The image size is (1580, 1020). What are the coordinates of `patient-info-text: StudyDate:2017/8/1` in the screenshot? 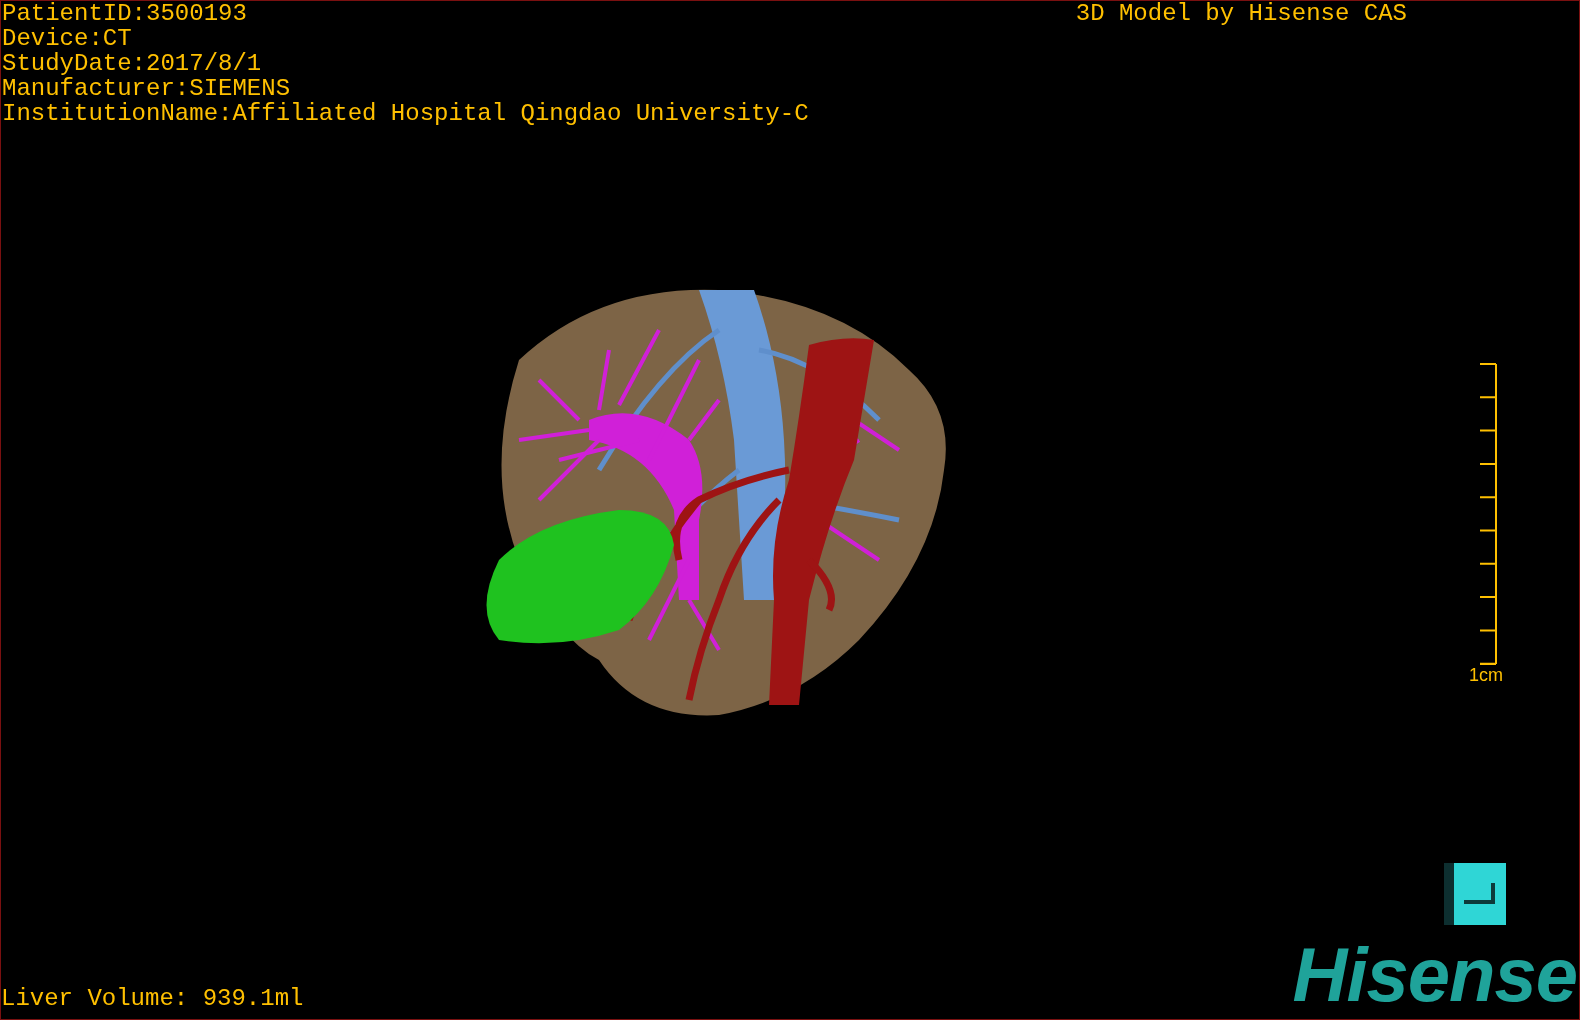 It's located at (132, 63).